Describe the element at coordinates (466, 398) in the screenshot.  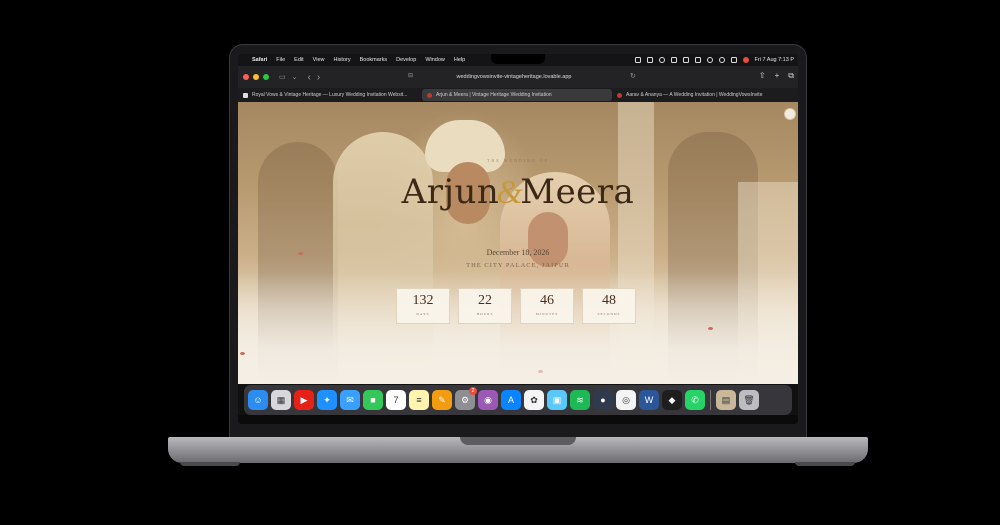
I see `dock-system-settings-icon: ⚙ 2` at that location.